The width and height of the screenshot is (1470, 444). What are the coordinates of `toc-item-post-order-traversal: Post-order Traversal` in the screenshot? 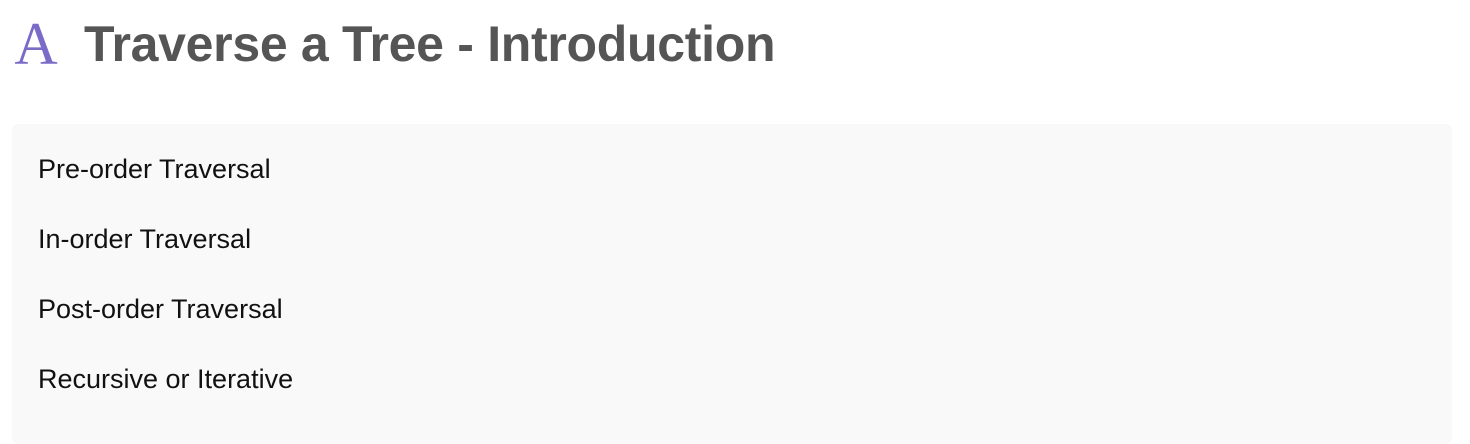 It's located at (160, 309).